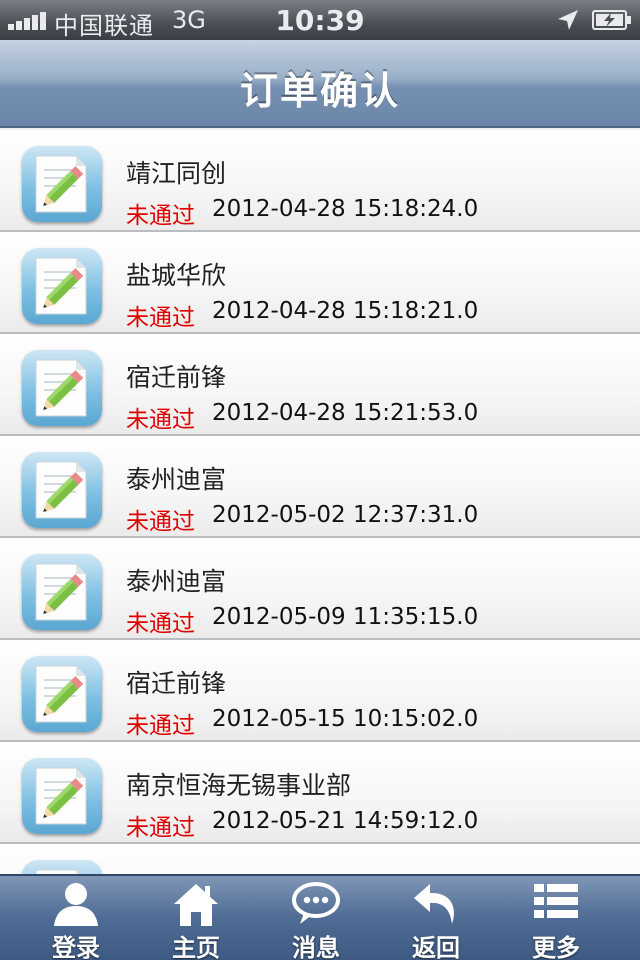 The height and width of the screenshot is (960, 640). Describe the element at coordinates (345, 311) in the screenshot. I see `order-time: 2012-04-28 15:18:21.0` at that location.